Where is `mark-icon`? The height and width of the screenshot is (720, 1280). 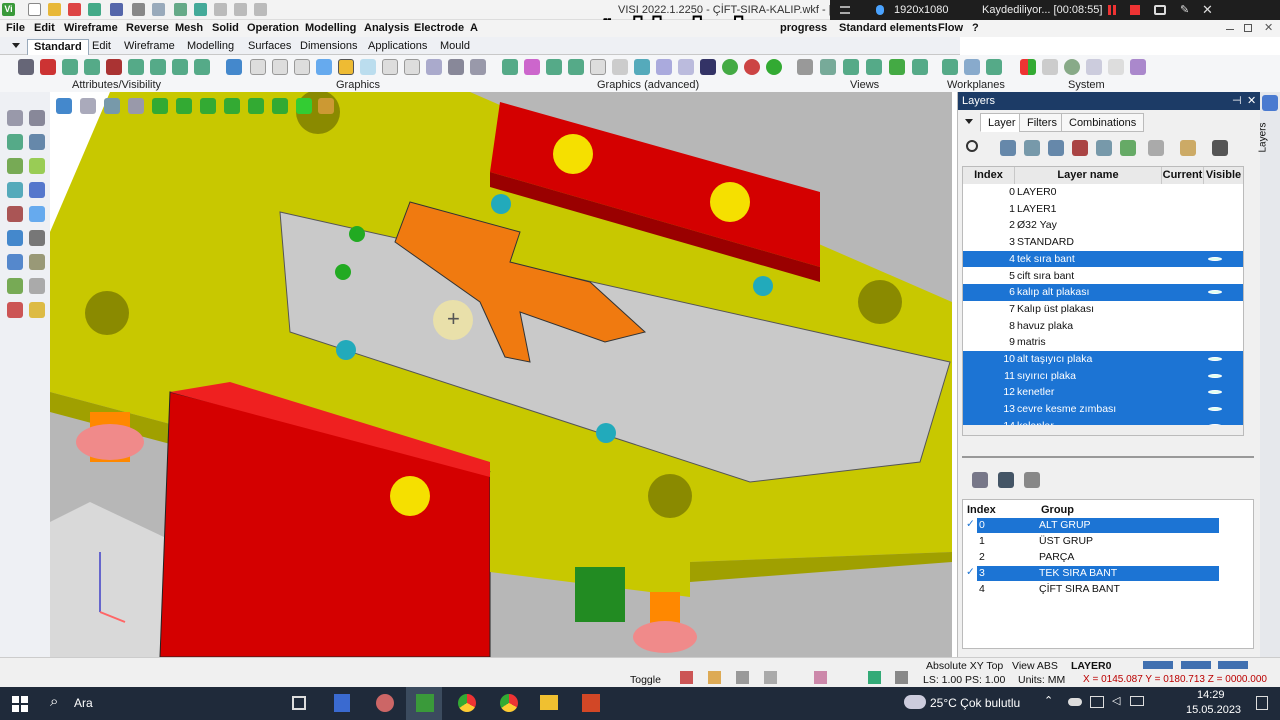
mark-icon is located at coordinates (15, 286).